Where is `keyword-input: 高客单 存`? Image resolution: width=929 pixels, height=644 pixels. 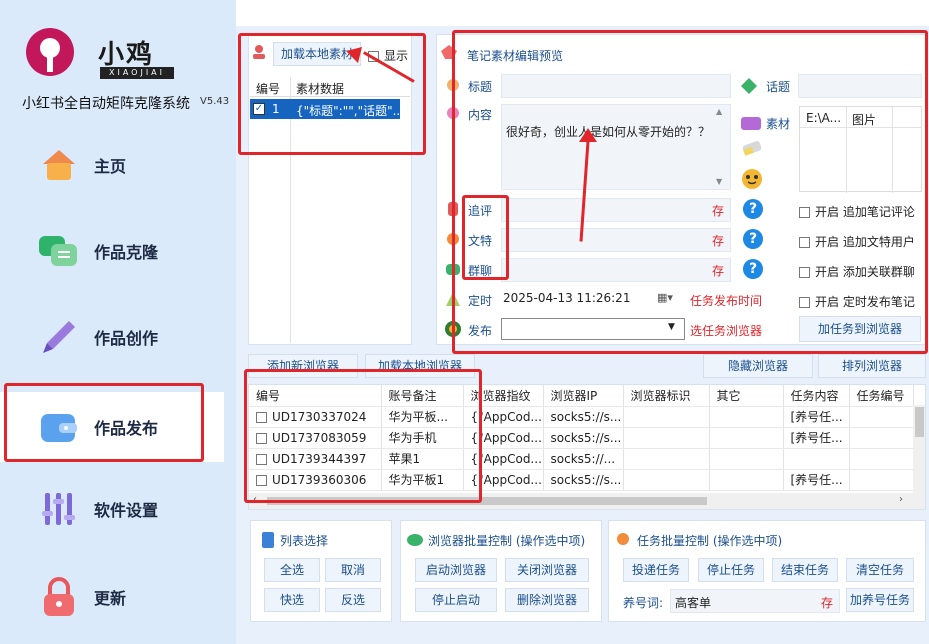
keyword-input: 高客单 存 is located at coordinates (755, 601).